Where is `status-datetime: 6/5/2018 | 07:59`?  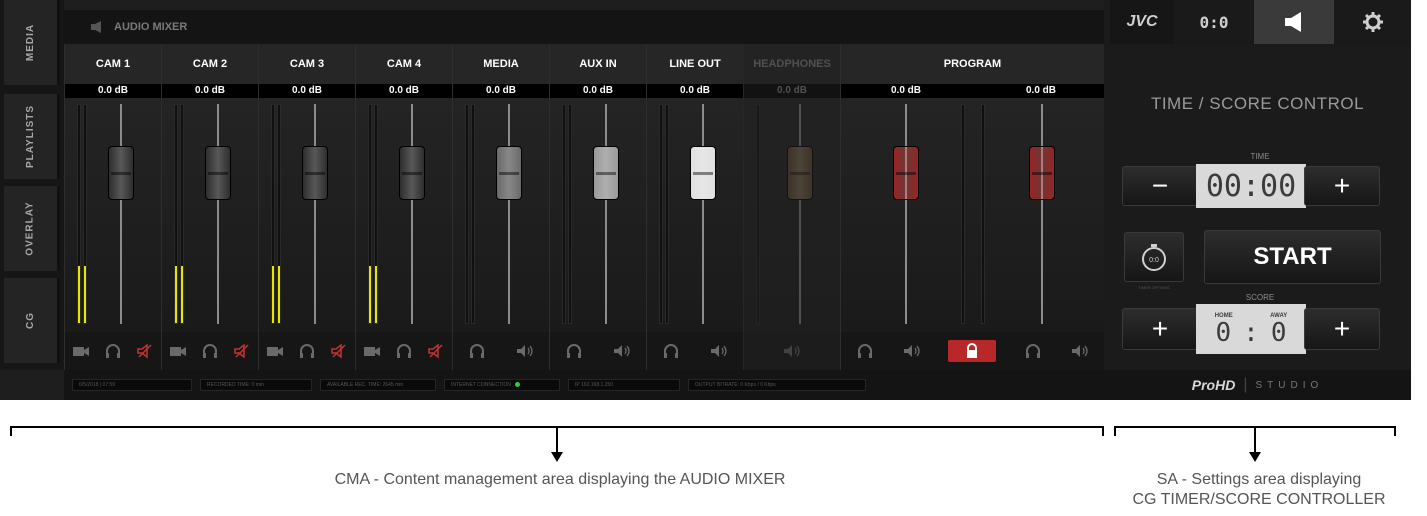
status-datetime: 6/5/2018 | 07:59 is located at coordinates (132, 385).